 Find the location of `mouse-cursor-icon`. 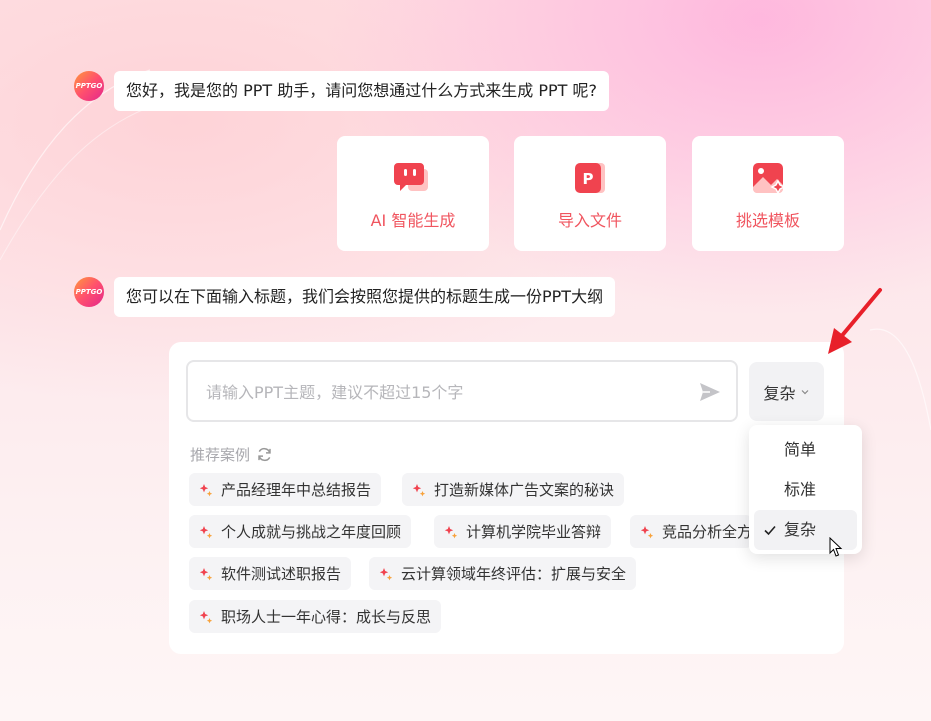

mouse-cursor-icon is located at coordinates (836, 547).